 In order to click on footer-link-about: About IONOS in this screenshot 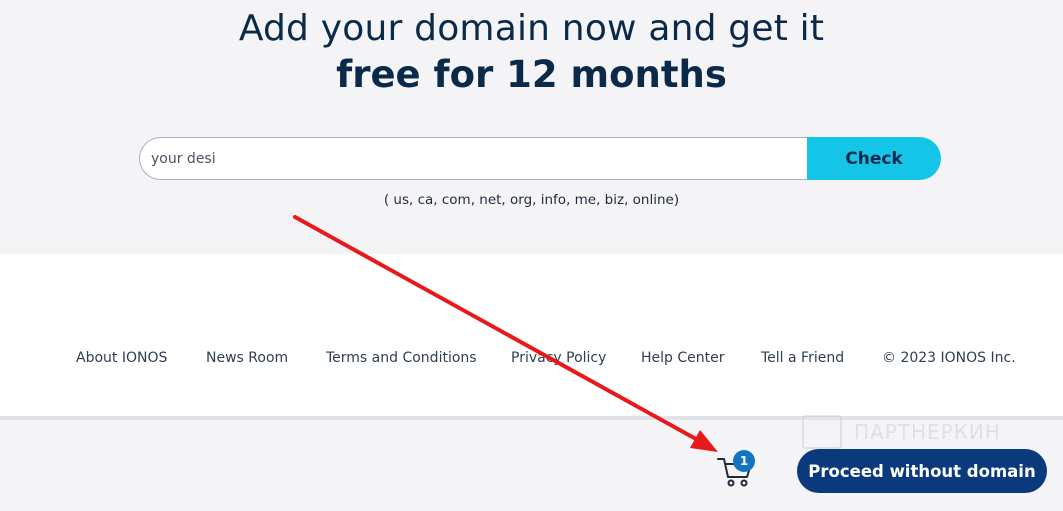, I will do `click(121, 358)`.